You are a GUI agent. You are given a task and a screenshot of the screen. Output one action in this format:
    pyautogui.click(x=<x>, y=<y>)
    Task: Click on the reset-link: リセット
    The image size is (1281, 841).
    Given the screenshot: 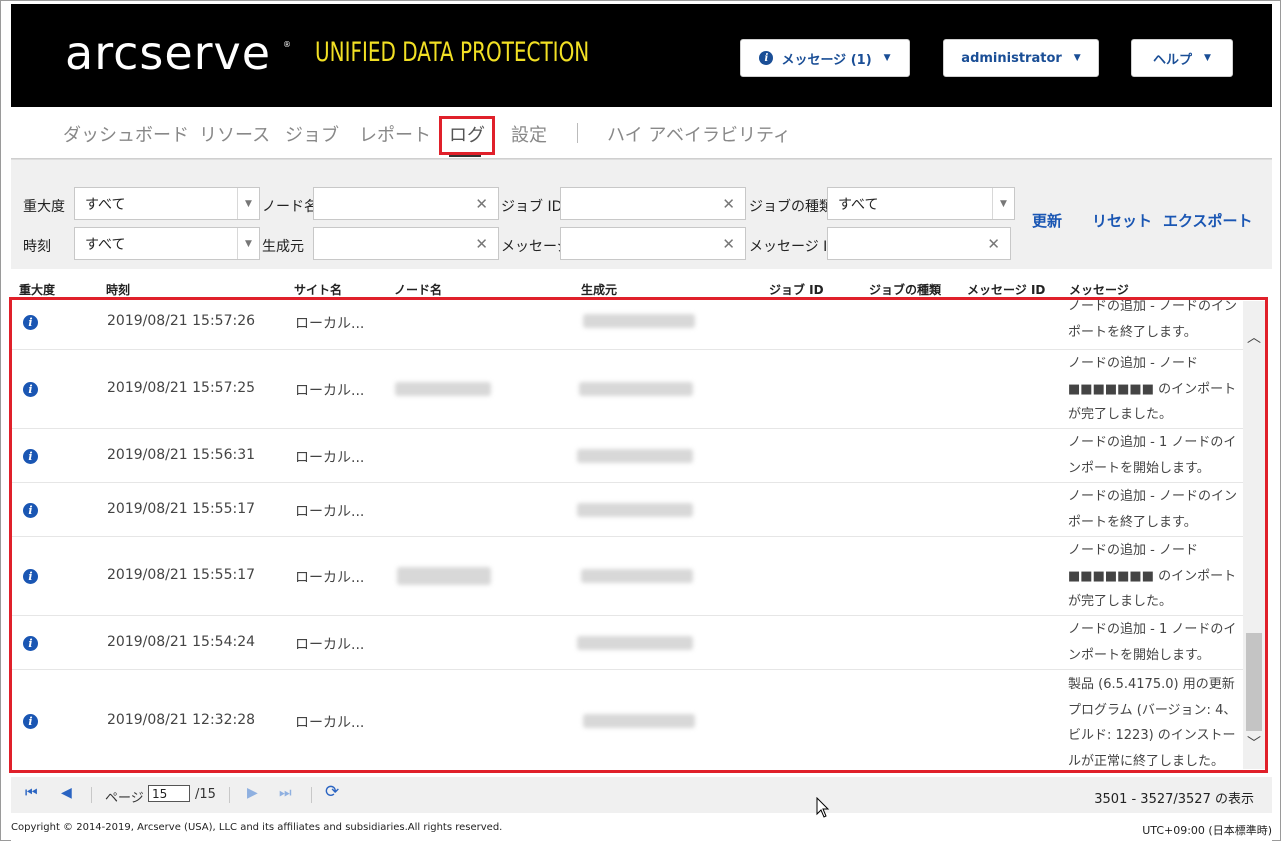 What is the action you would take?
    pyautogui.click(x=1122, y=220)
    